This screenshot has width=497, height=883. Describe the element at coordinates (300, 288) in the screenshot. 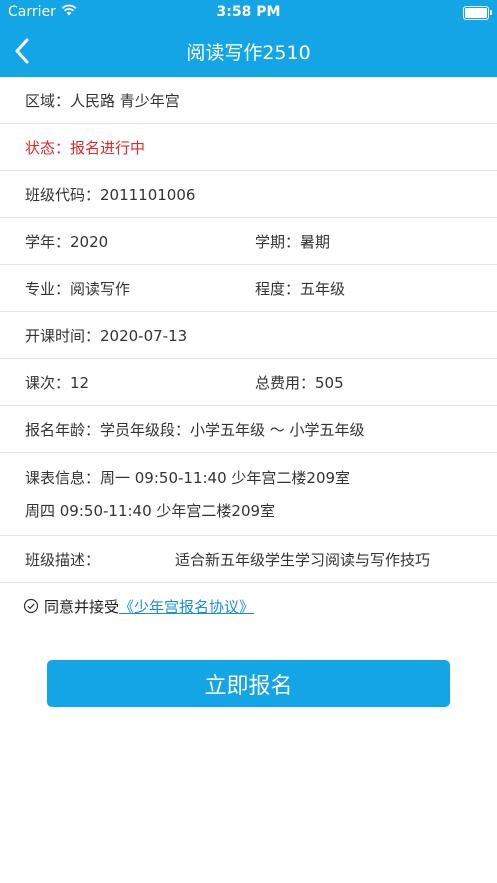

I see `level-text: 程度：五年级` at that location.